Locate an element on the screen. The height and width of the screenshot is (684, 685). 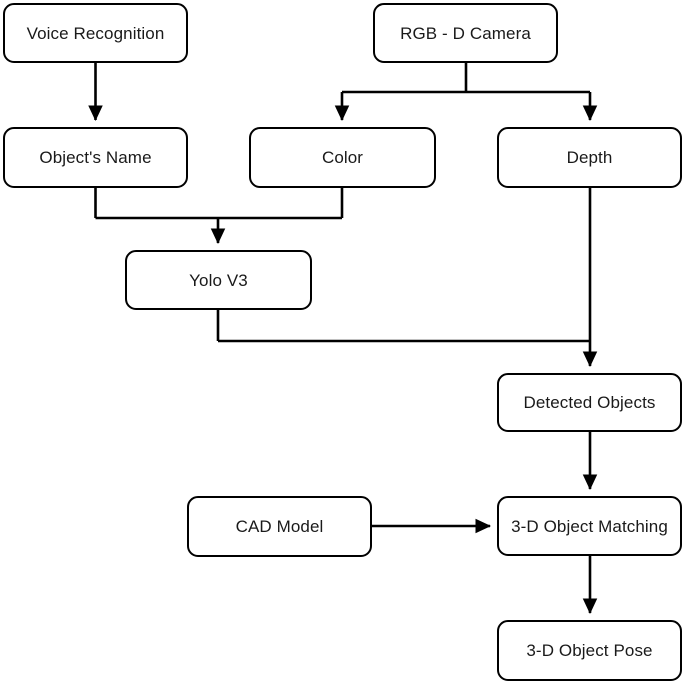
node-3d-object-pose: 3-D Object Pose is located at coordinates (589, 650).